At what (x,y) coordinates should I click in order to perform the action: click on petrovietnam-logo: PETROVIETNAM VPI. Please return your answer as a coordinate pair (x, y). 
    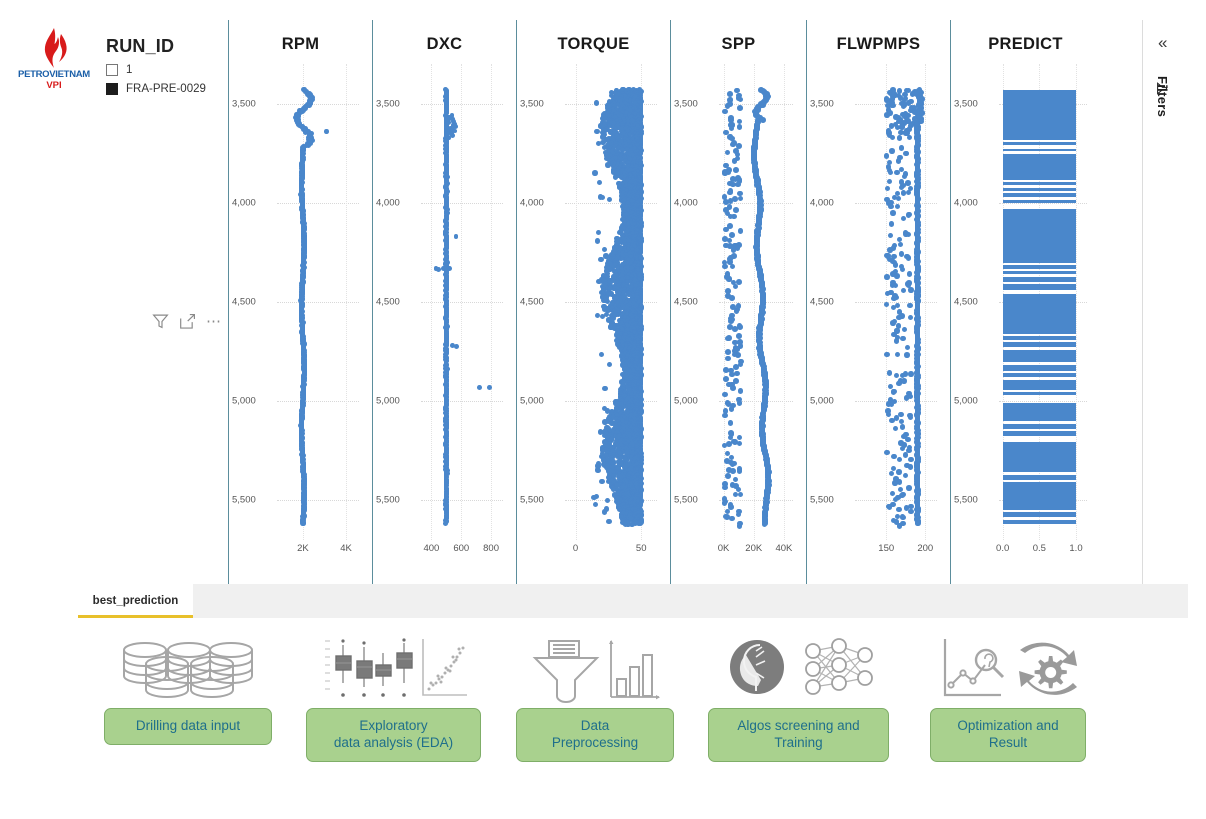
    Looking at the image, I should click on (54, 64).